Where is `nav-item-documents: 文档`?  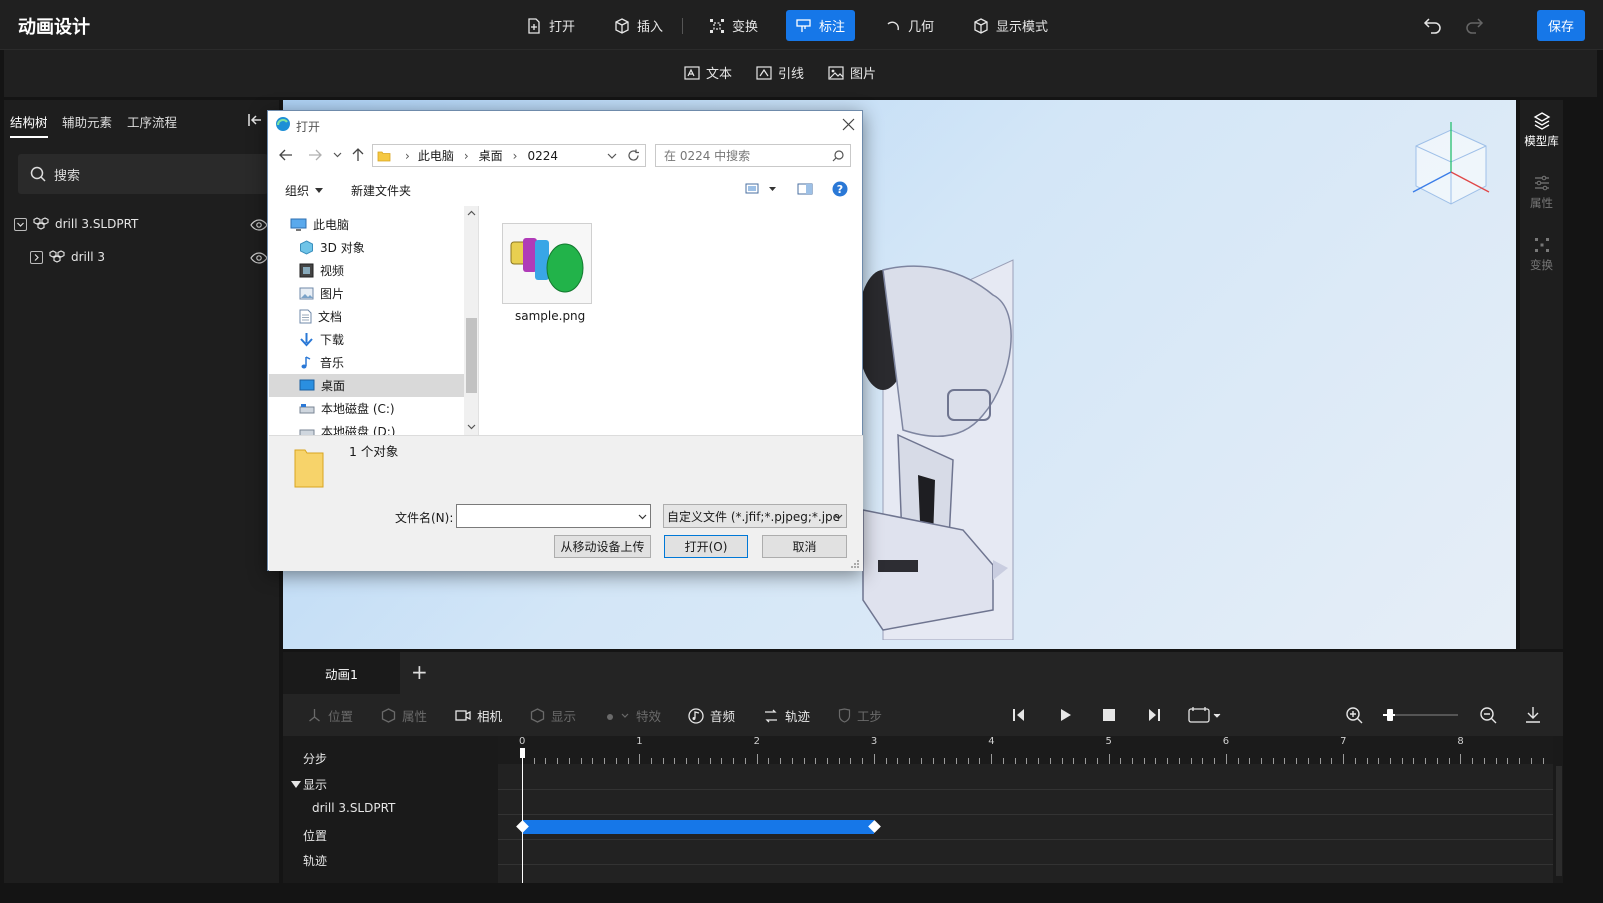
nav-item-documents: 文档 is located at coordinates (366, 316).